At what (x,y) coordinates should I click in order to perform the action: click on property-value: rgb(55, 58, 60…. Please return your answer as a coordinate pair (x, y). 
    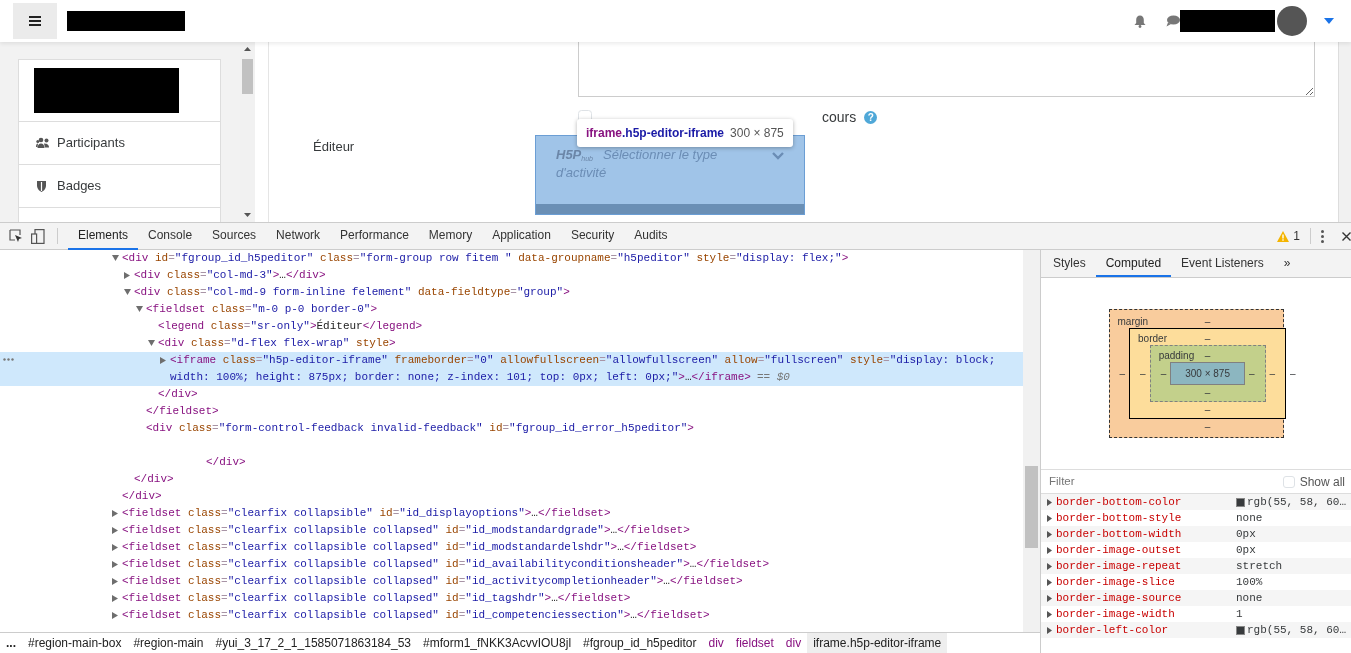
    Looking at the image, I should click on (1297, 502).